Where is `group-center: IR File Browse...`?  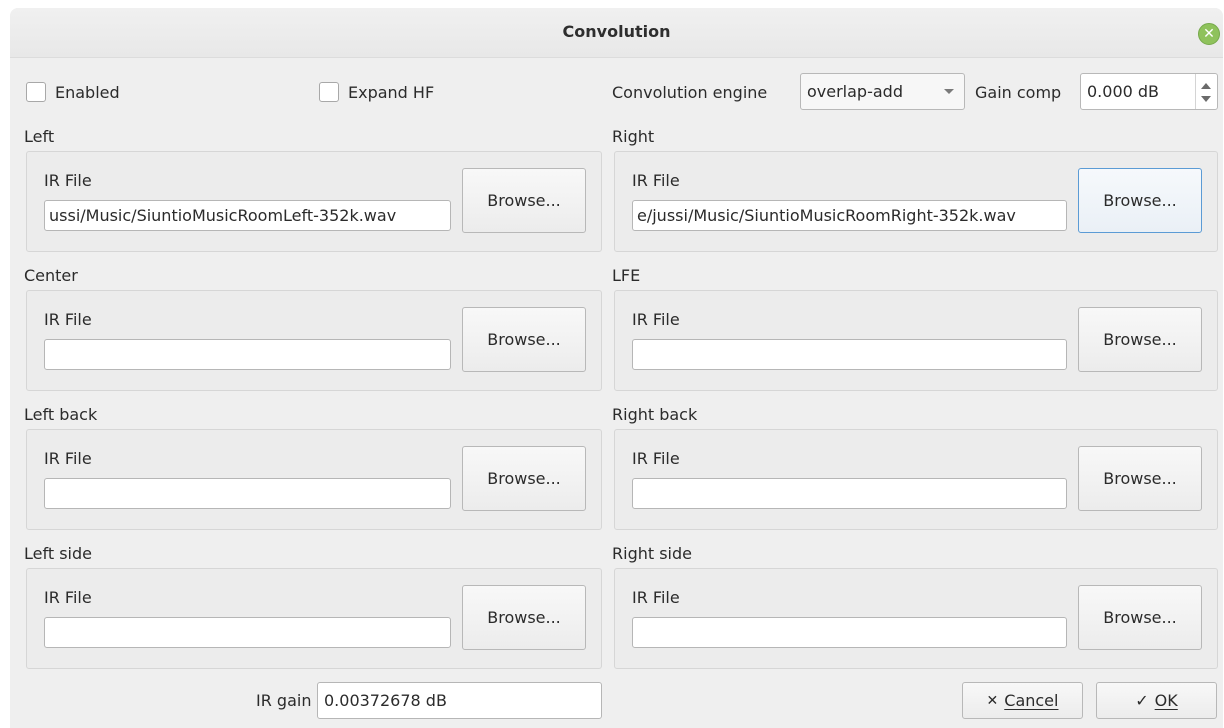 group-center: IR File Browse... is located at coordinates (314, 340).